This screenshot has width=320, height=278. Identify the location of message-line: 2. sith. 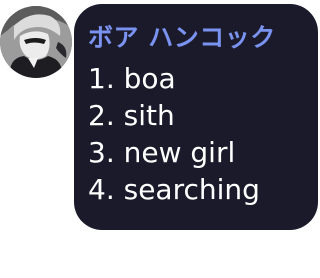
(131, 115).